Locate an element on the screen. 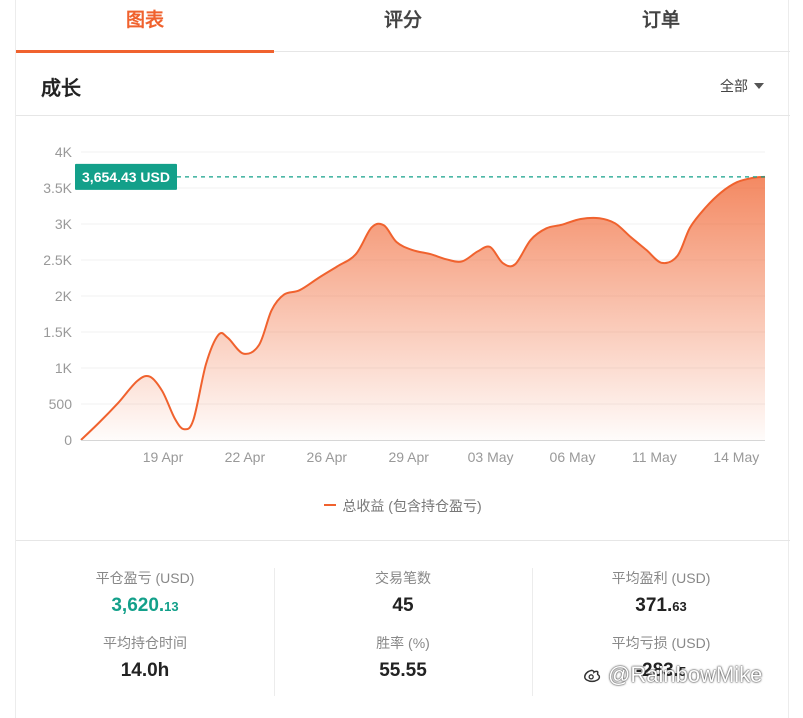 Image resolution: width=803 pixels, height=718 pixels. stat-label: 交易笔数 is located at coordinates (403, 578).